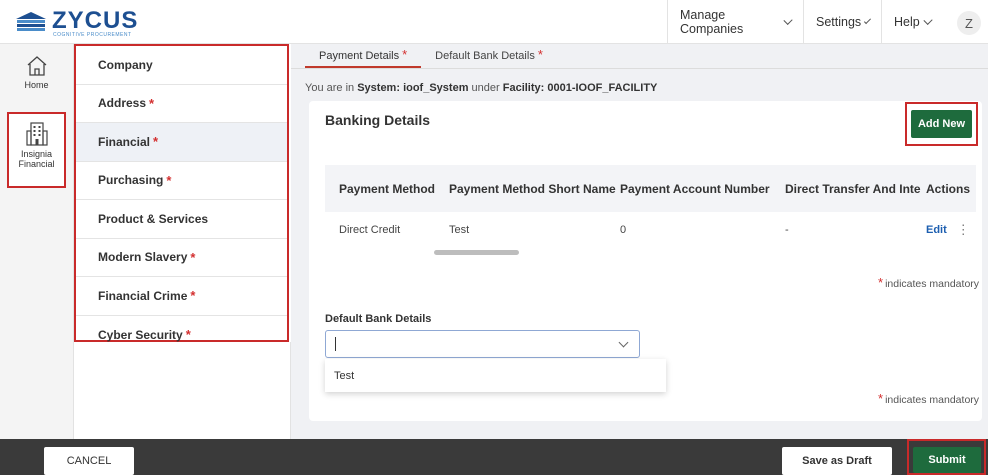  Describe the element at coordinates (140, 334) in the screenshot. I see `section-label: Cyber Security` at that location.